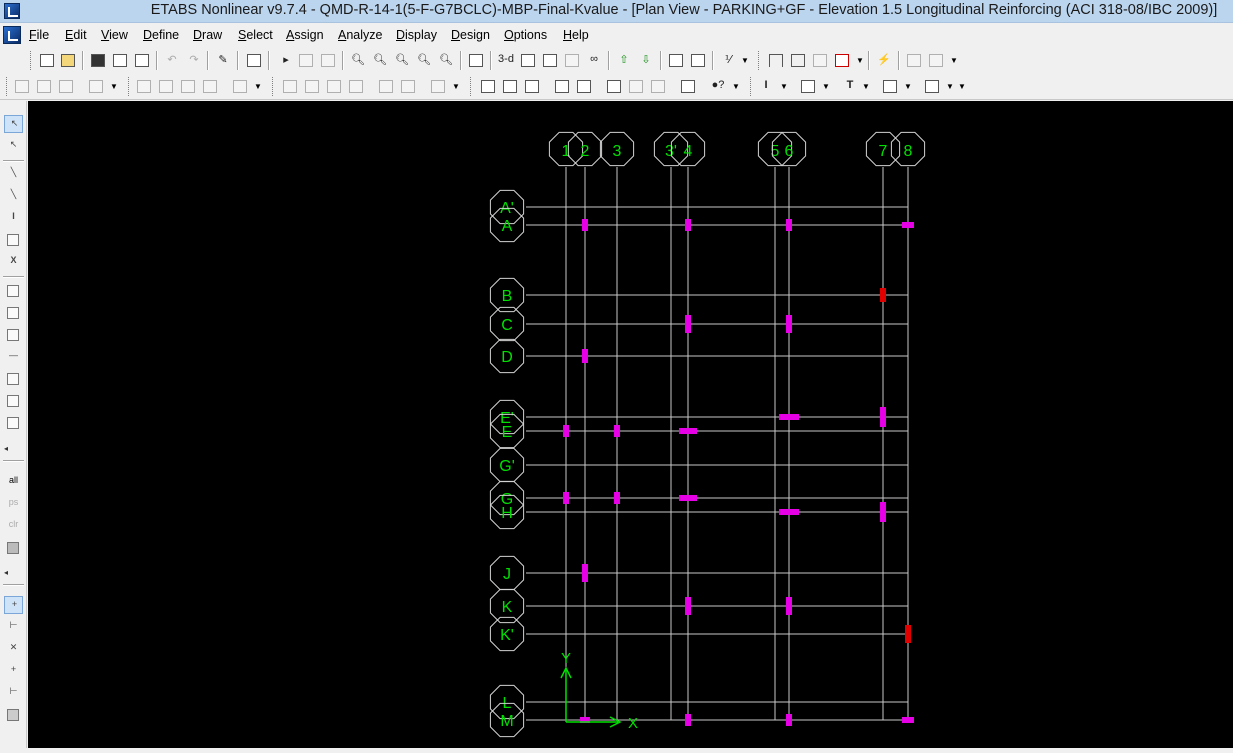 The image size is (1233, 753). I want to click on draw-doors-icon, so click(13, 423).